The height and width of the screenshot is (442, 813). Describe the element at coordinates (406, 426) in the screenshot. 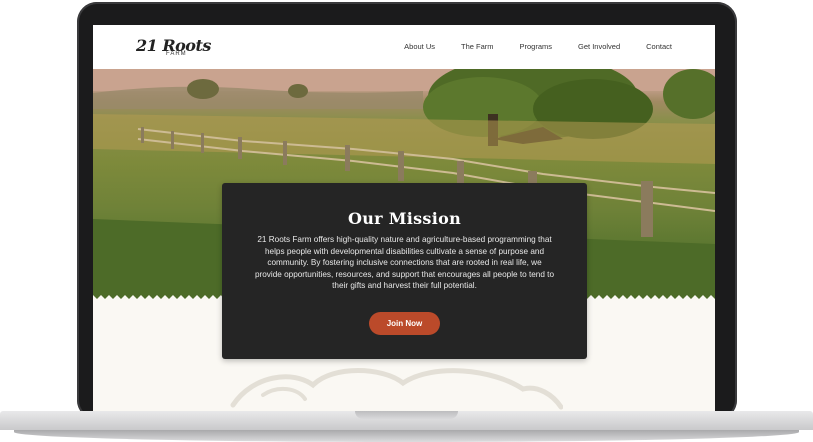

I see `laptop-base` at that location.